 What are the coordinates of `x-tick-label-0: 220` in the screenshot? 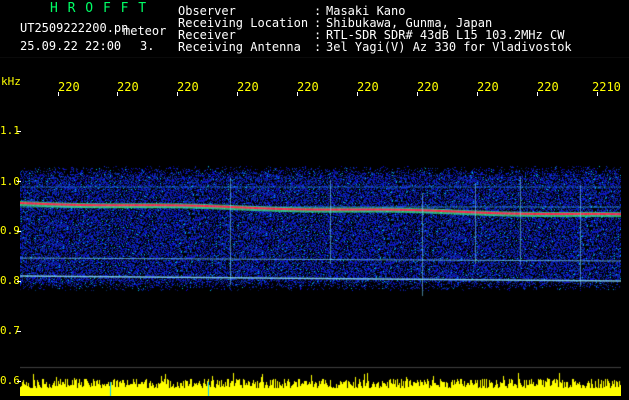 It's located at (69, 87).